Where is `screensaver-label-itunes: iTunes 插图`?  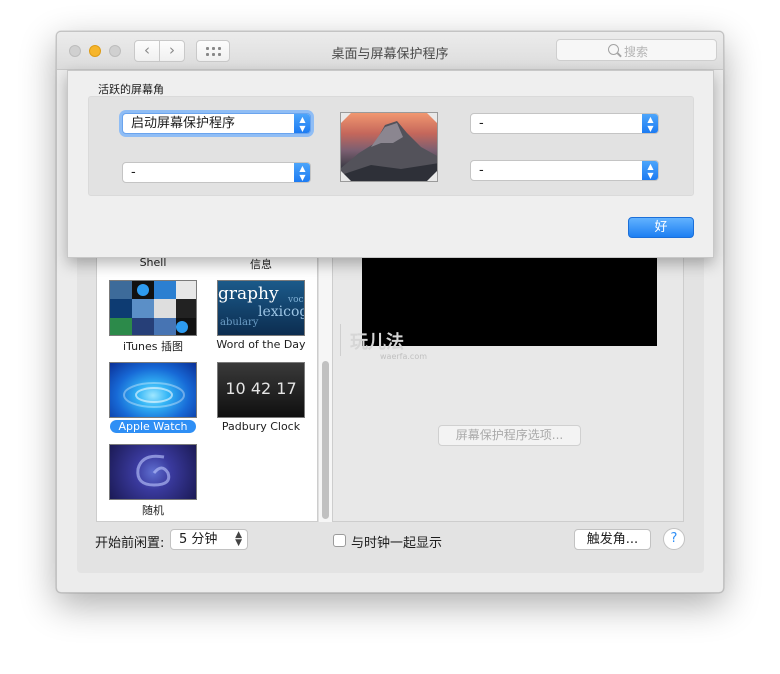 screensaver-label-itunes: iTunes 插图 is located at coordinates (153, 346).